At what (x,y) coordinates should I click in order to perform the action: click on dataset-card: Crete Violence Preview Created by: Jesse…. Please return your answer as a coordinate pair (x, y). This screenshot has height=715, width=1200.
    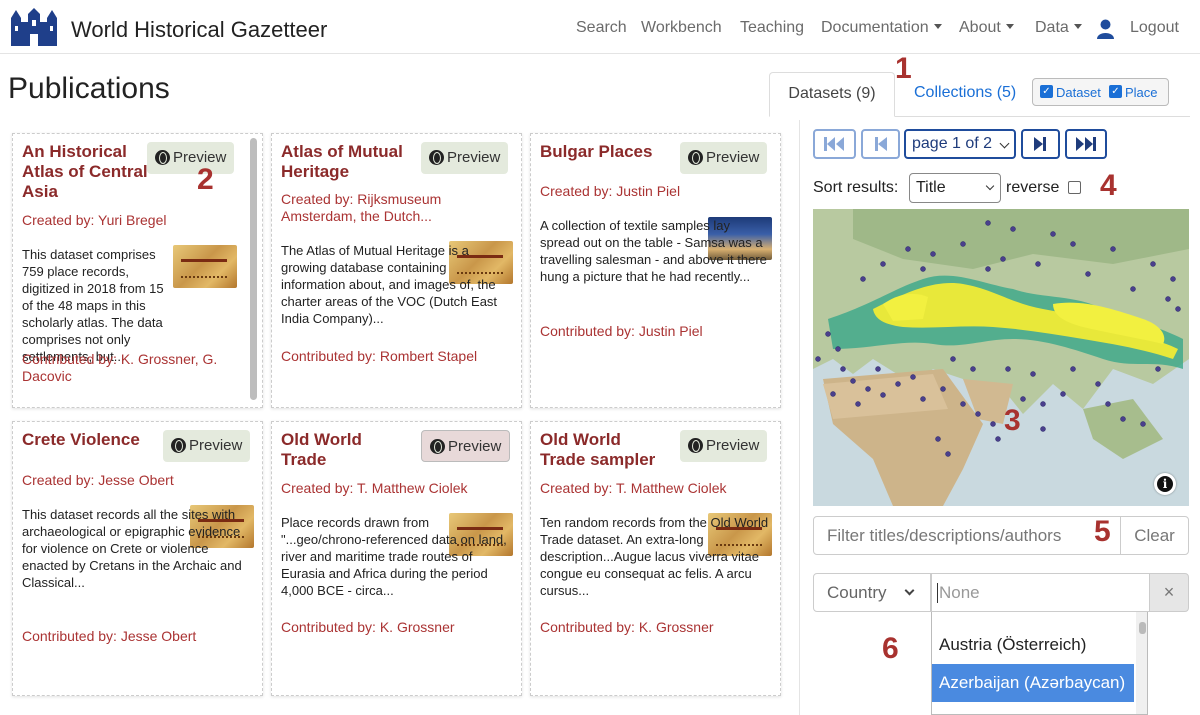
    Looking at the image, I should click on (137, 558).